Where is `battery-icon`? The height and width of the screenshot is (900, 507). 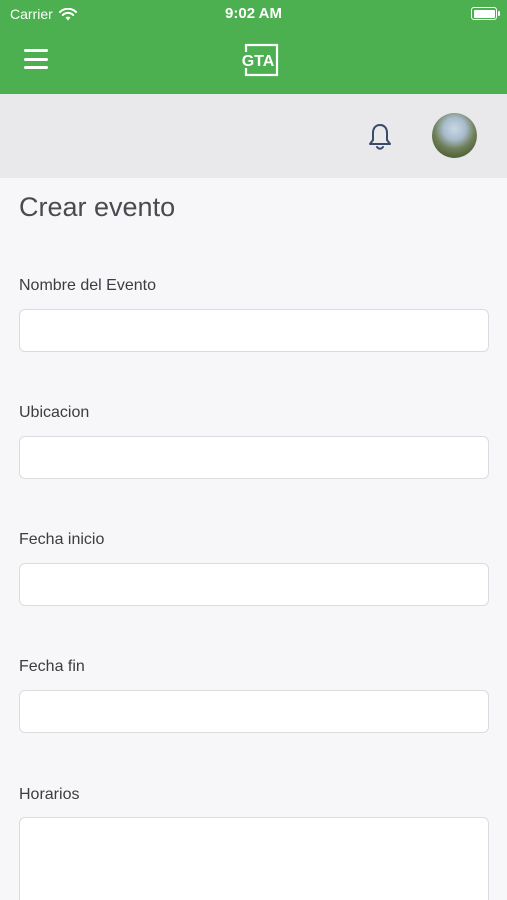
battery-icon is located at coordinates (485, 13).